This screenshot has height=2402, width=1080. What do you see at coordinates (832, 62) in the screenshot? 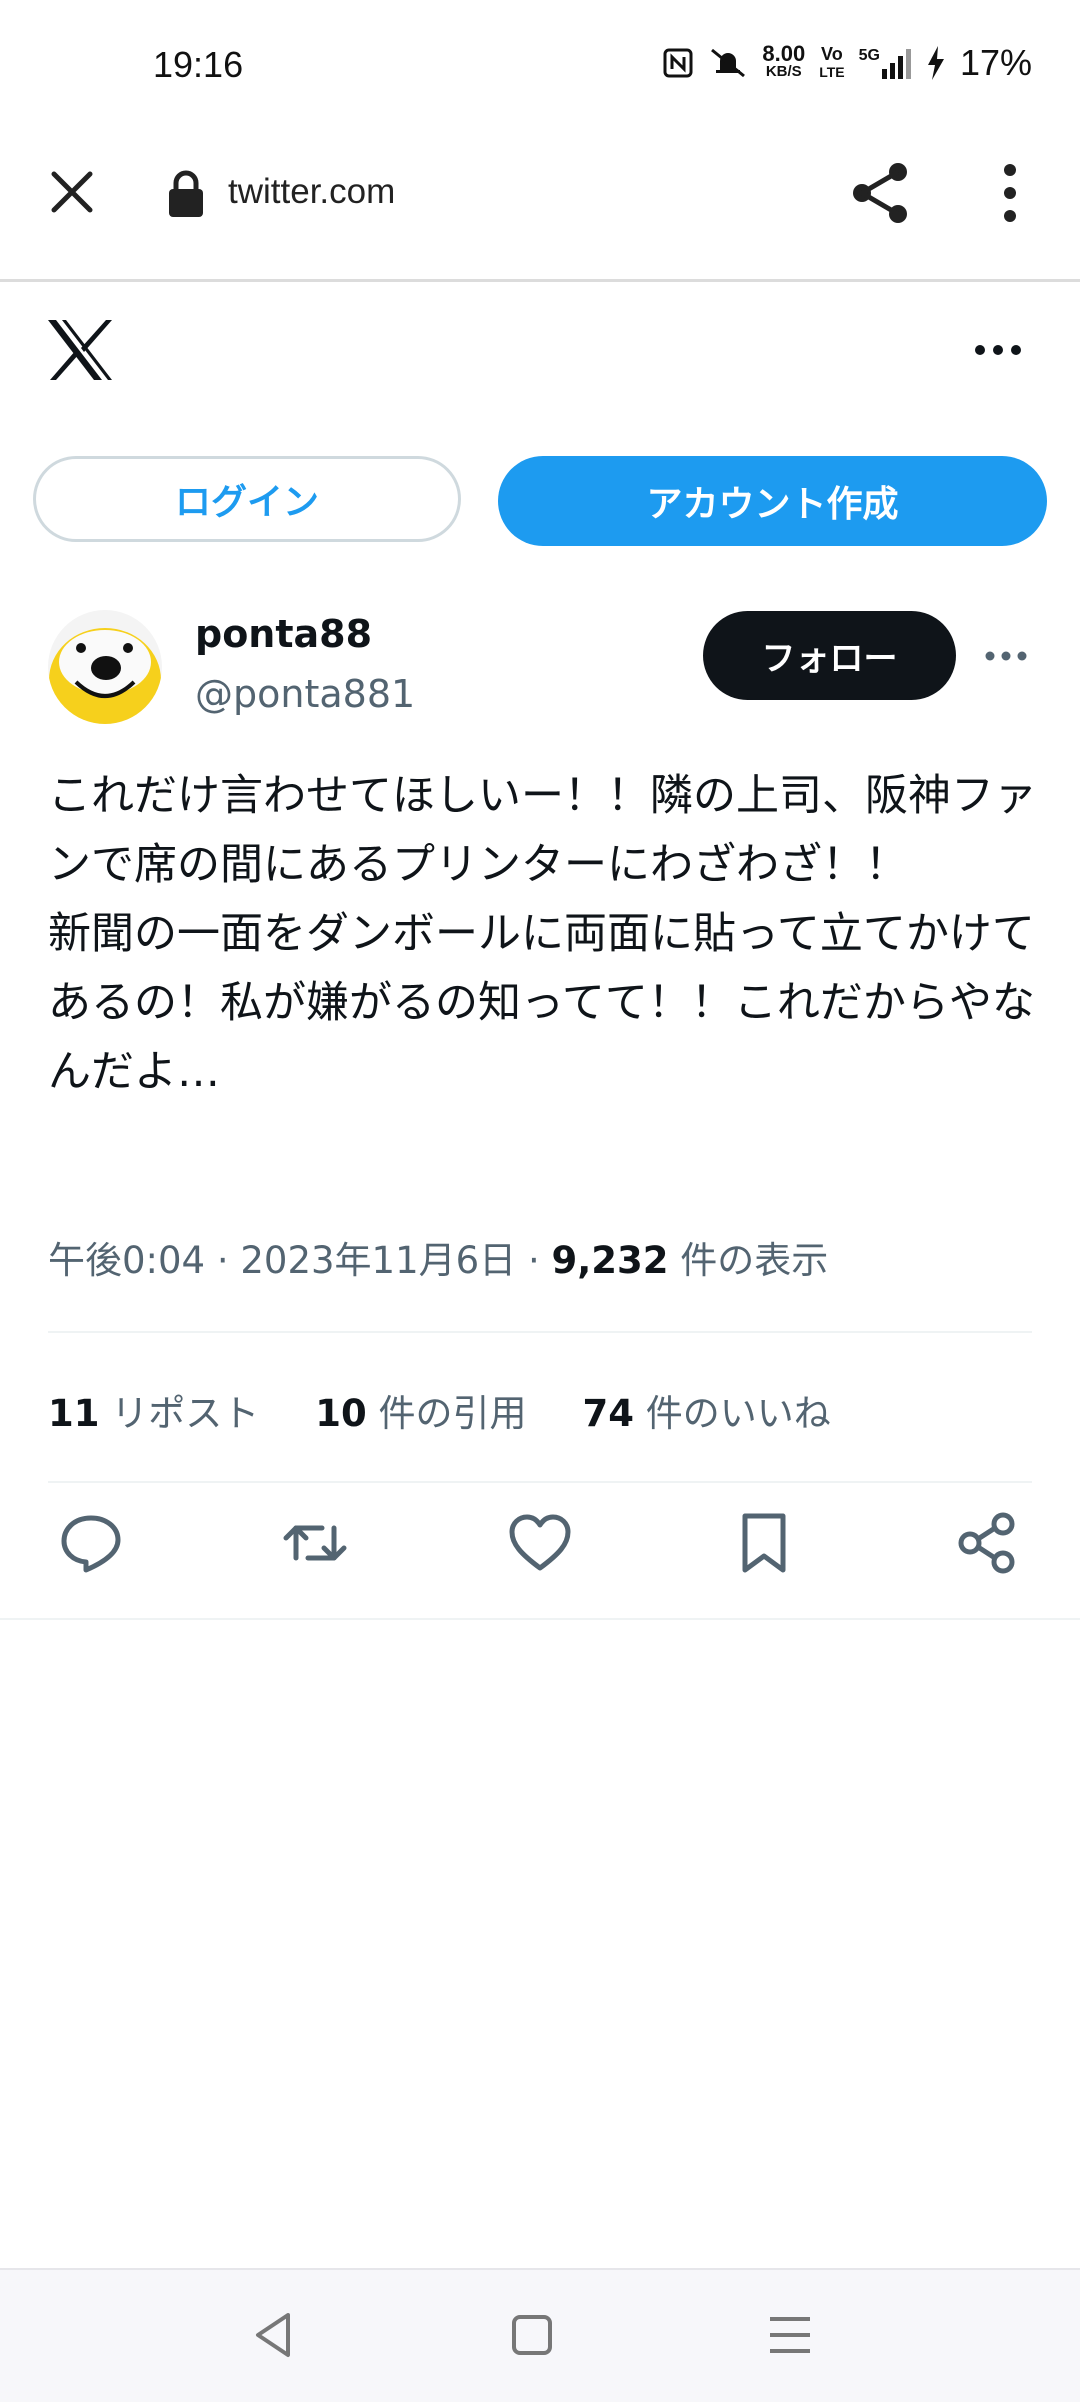
I see `volte-indicator: Vo LTE` at bounding box center [832, 62].